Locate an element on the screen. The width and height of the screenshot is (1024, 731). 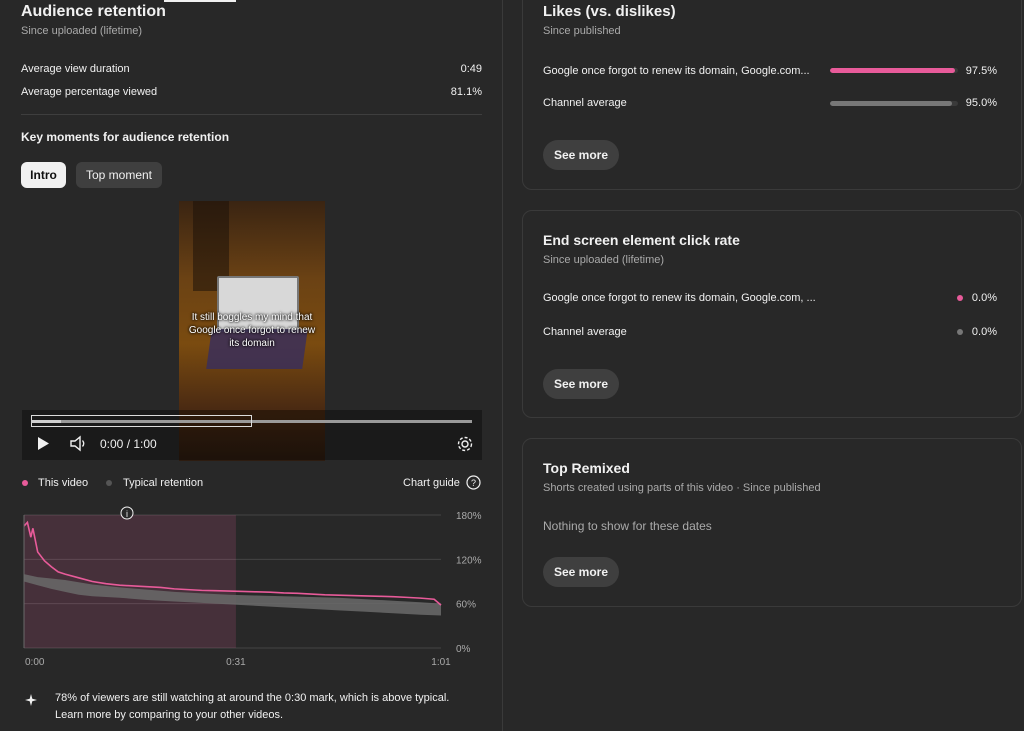
avg-view-duration-label: Average view duration is located at coordinates (75, 69).